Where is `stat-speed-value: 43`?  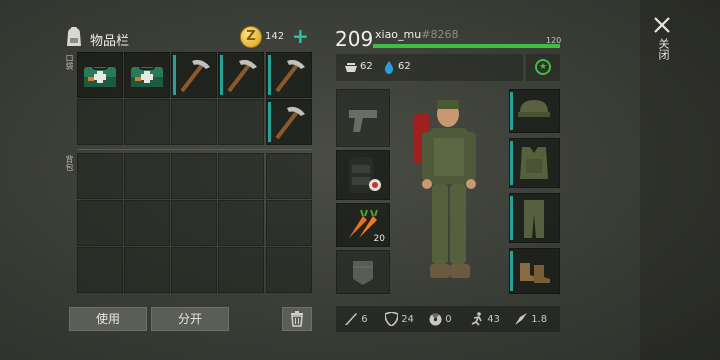
stat-speed-value: 43 is located at coordinates (493, 319).